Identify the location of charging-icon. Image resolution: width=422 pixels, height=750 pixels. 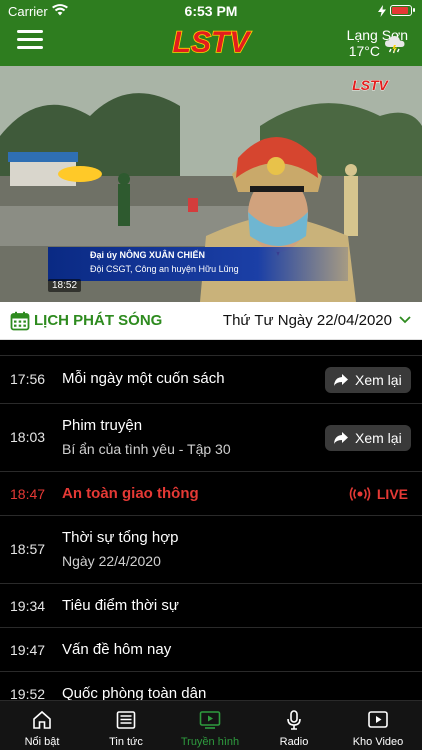
(382, 11).